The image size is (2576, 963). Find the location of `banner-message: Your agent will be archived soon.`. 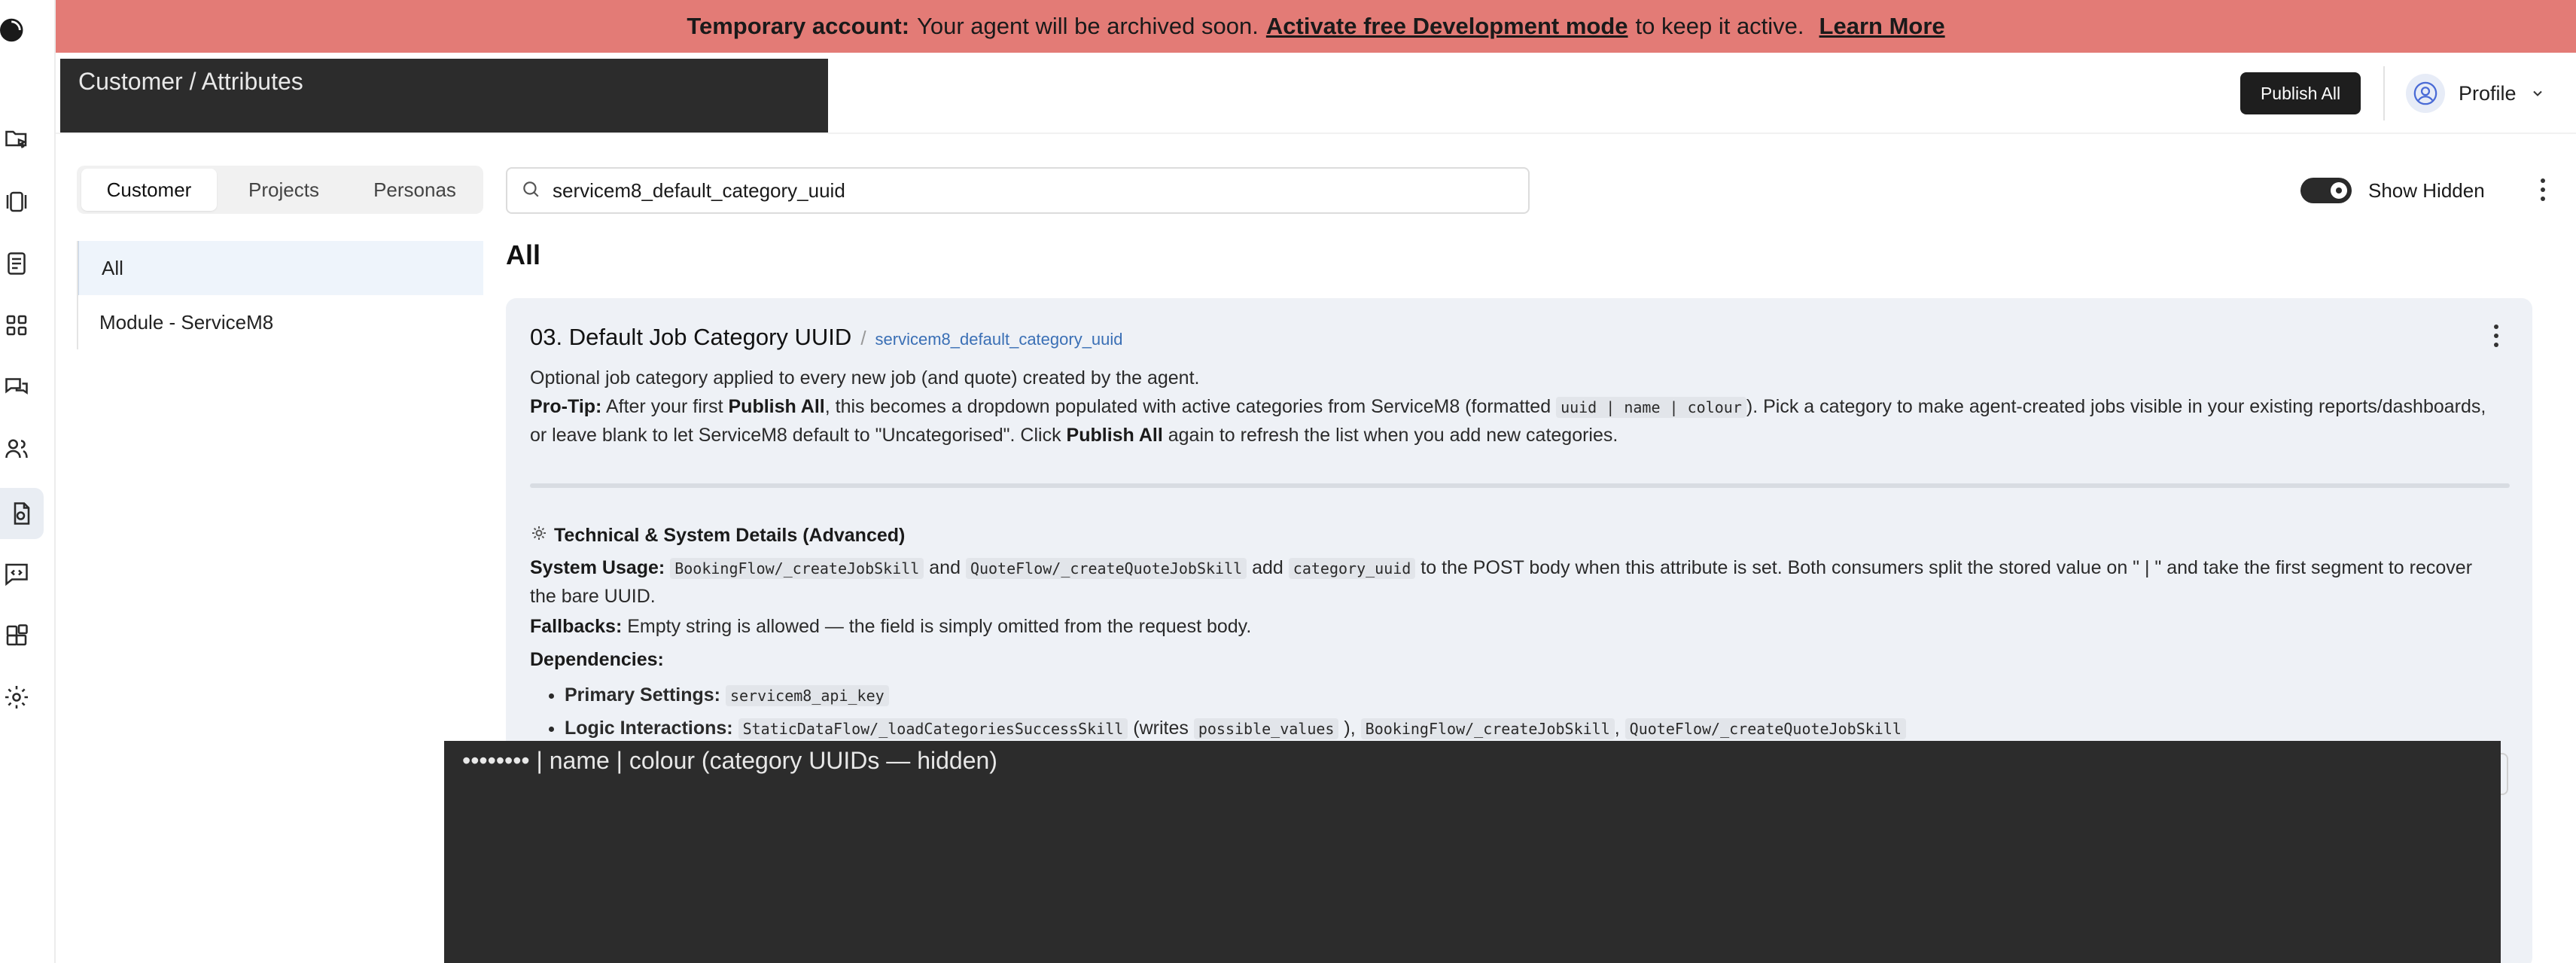

banner-message: Your agent will be archived soon. is located at coordinates (1088, 26).